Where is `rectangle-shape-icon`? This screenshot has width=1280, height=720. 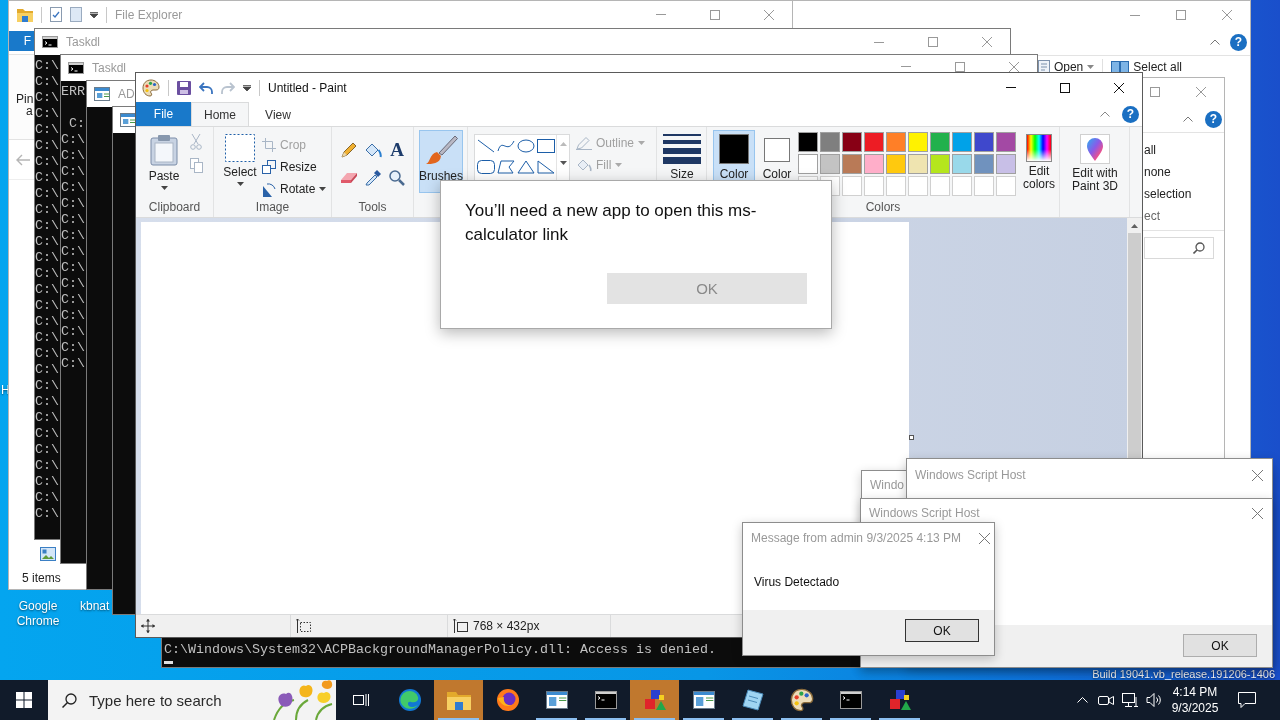 rectangle-shape-icon is located at coordinates (546, 145).